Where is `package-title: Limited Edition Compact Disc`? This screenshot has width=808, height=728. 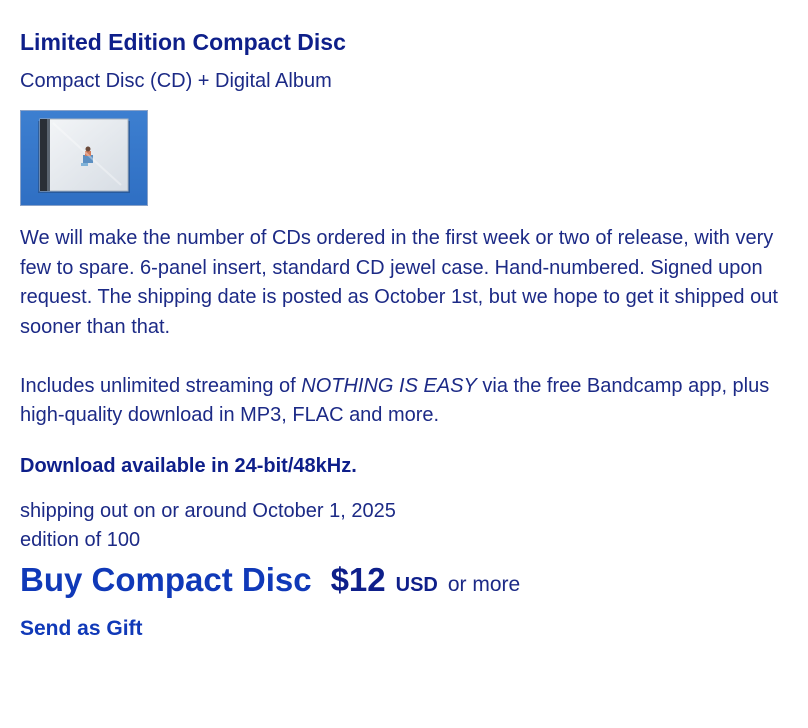
package-title: Limited Edition Compact Disc is located at coordinates (183, 42).